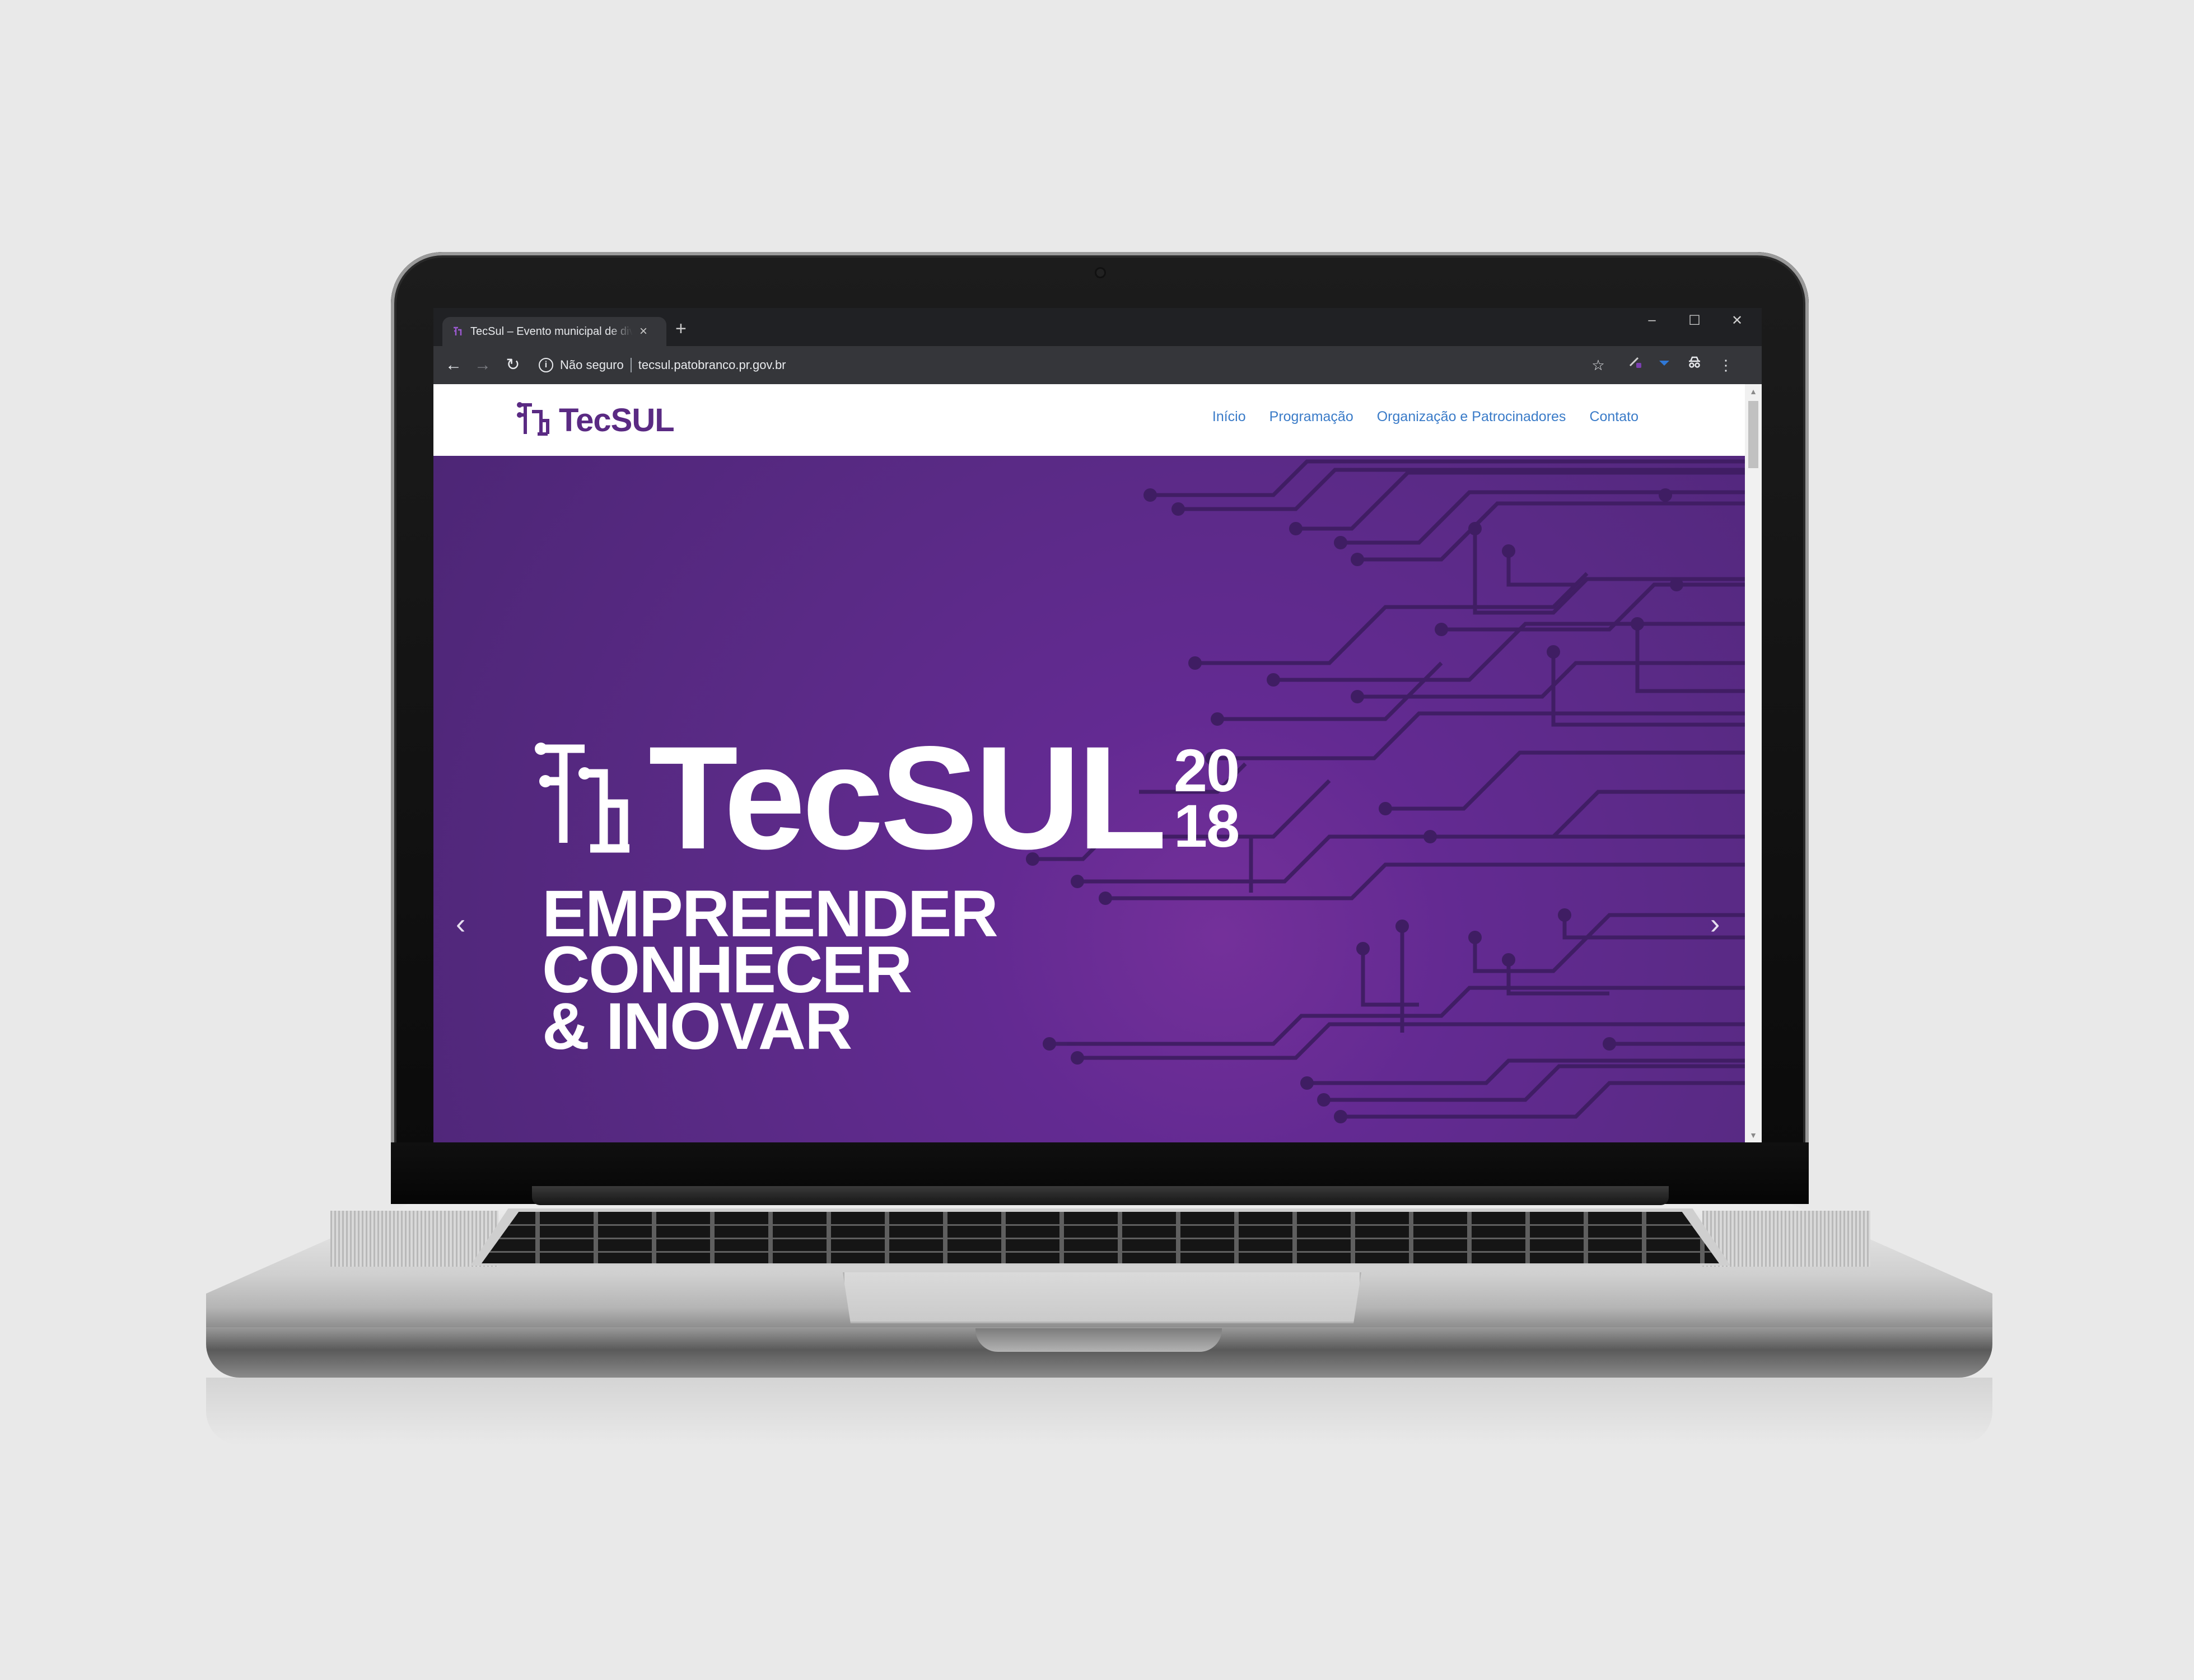  I want to click on site-logo-text: TecSUL, so click(617, 420).